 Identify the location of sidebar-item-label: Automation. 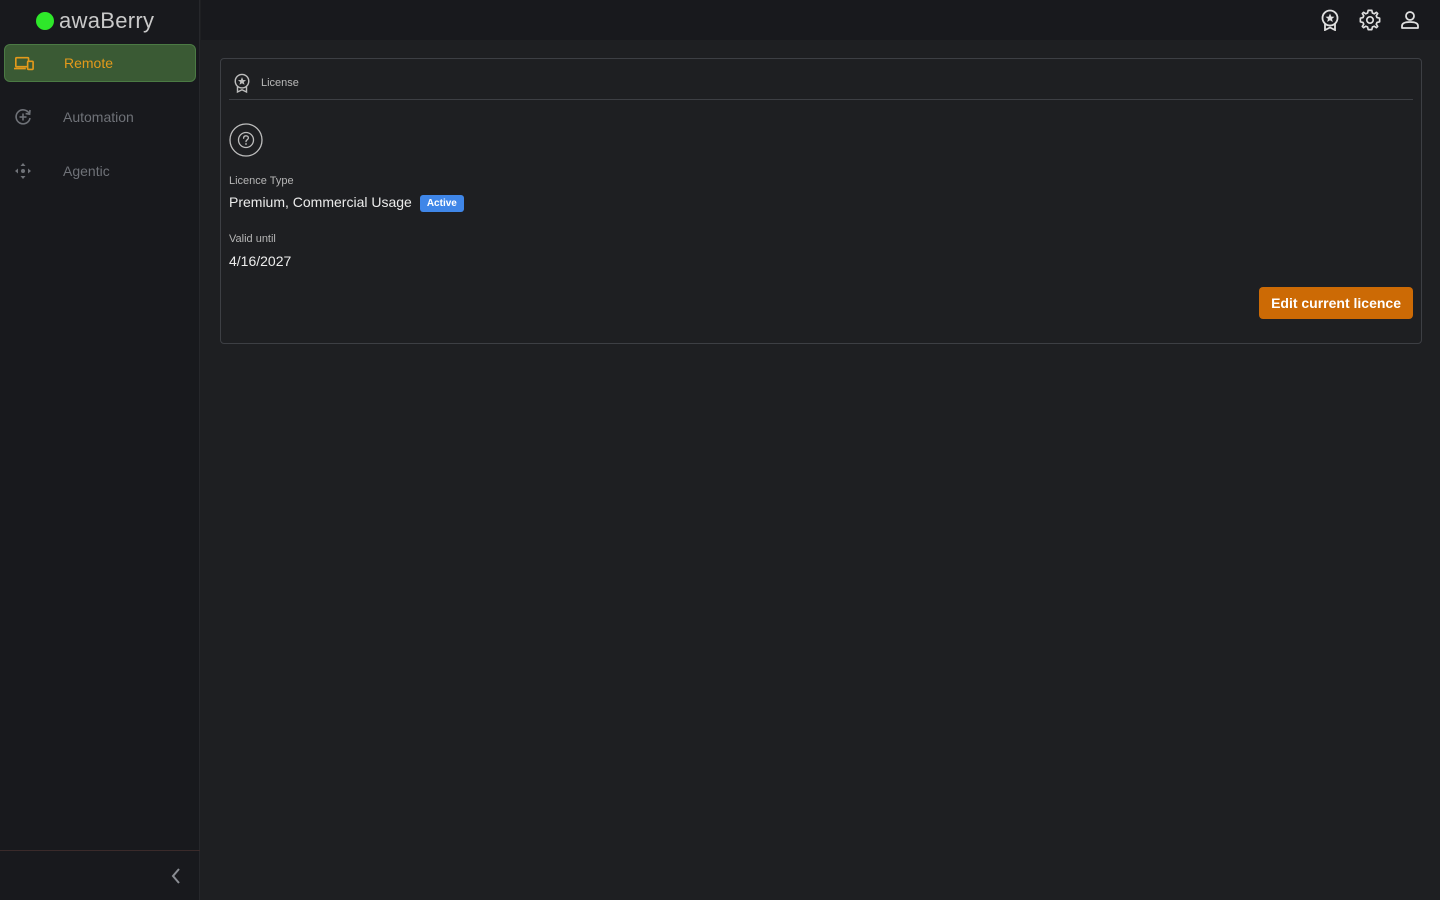
(98, 117).